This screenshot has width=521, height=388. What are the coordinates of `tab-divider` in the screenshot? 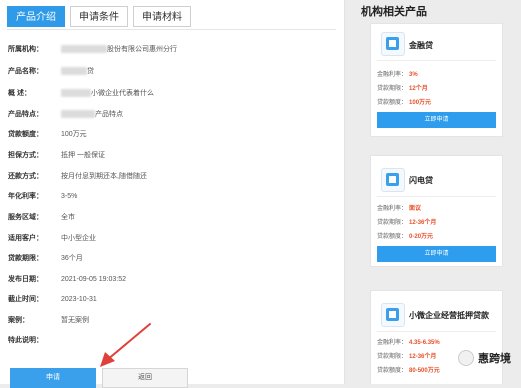 It's located at (171, 29).